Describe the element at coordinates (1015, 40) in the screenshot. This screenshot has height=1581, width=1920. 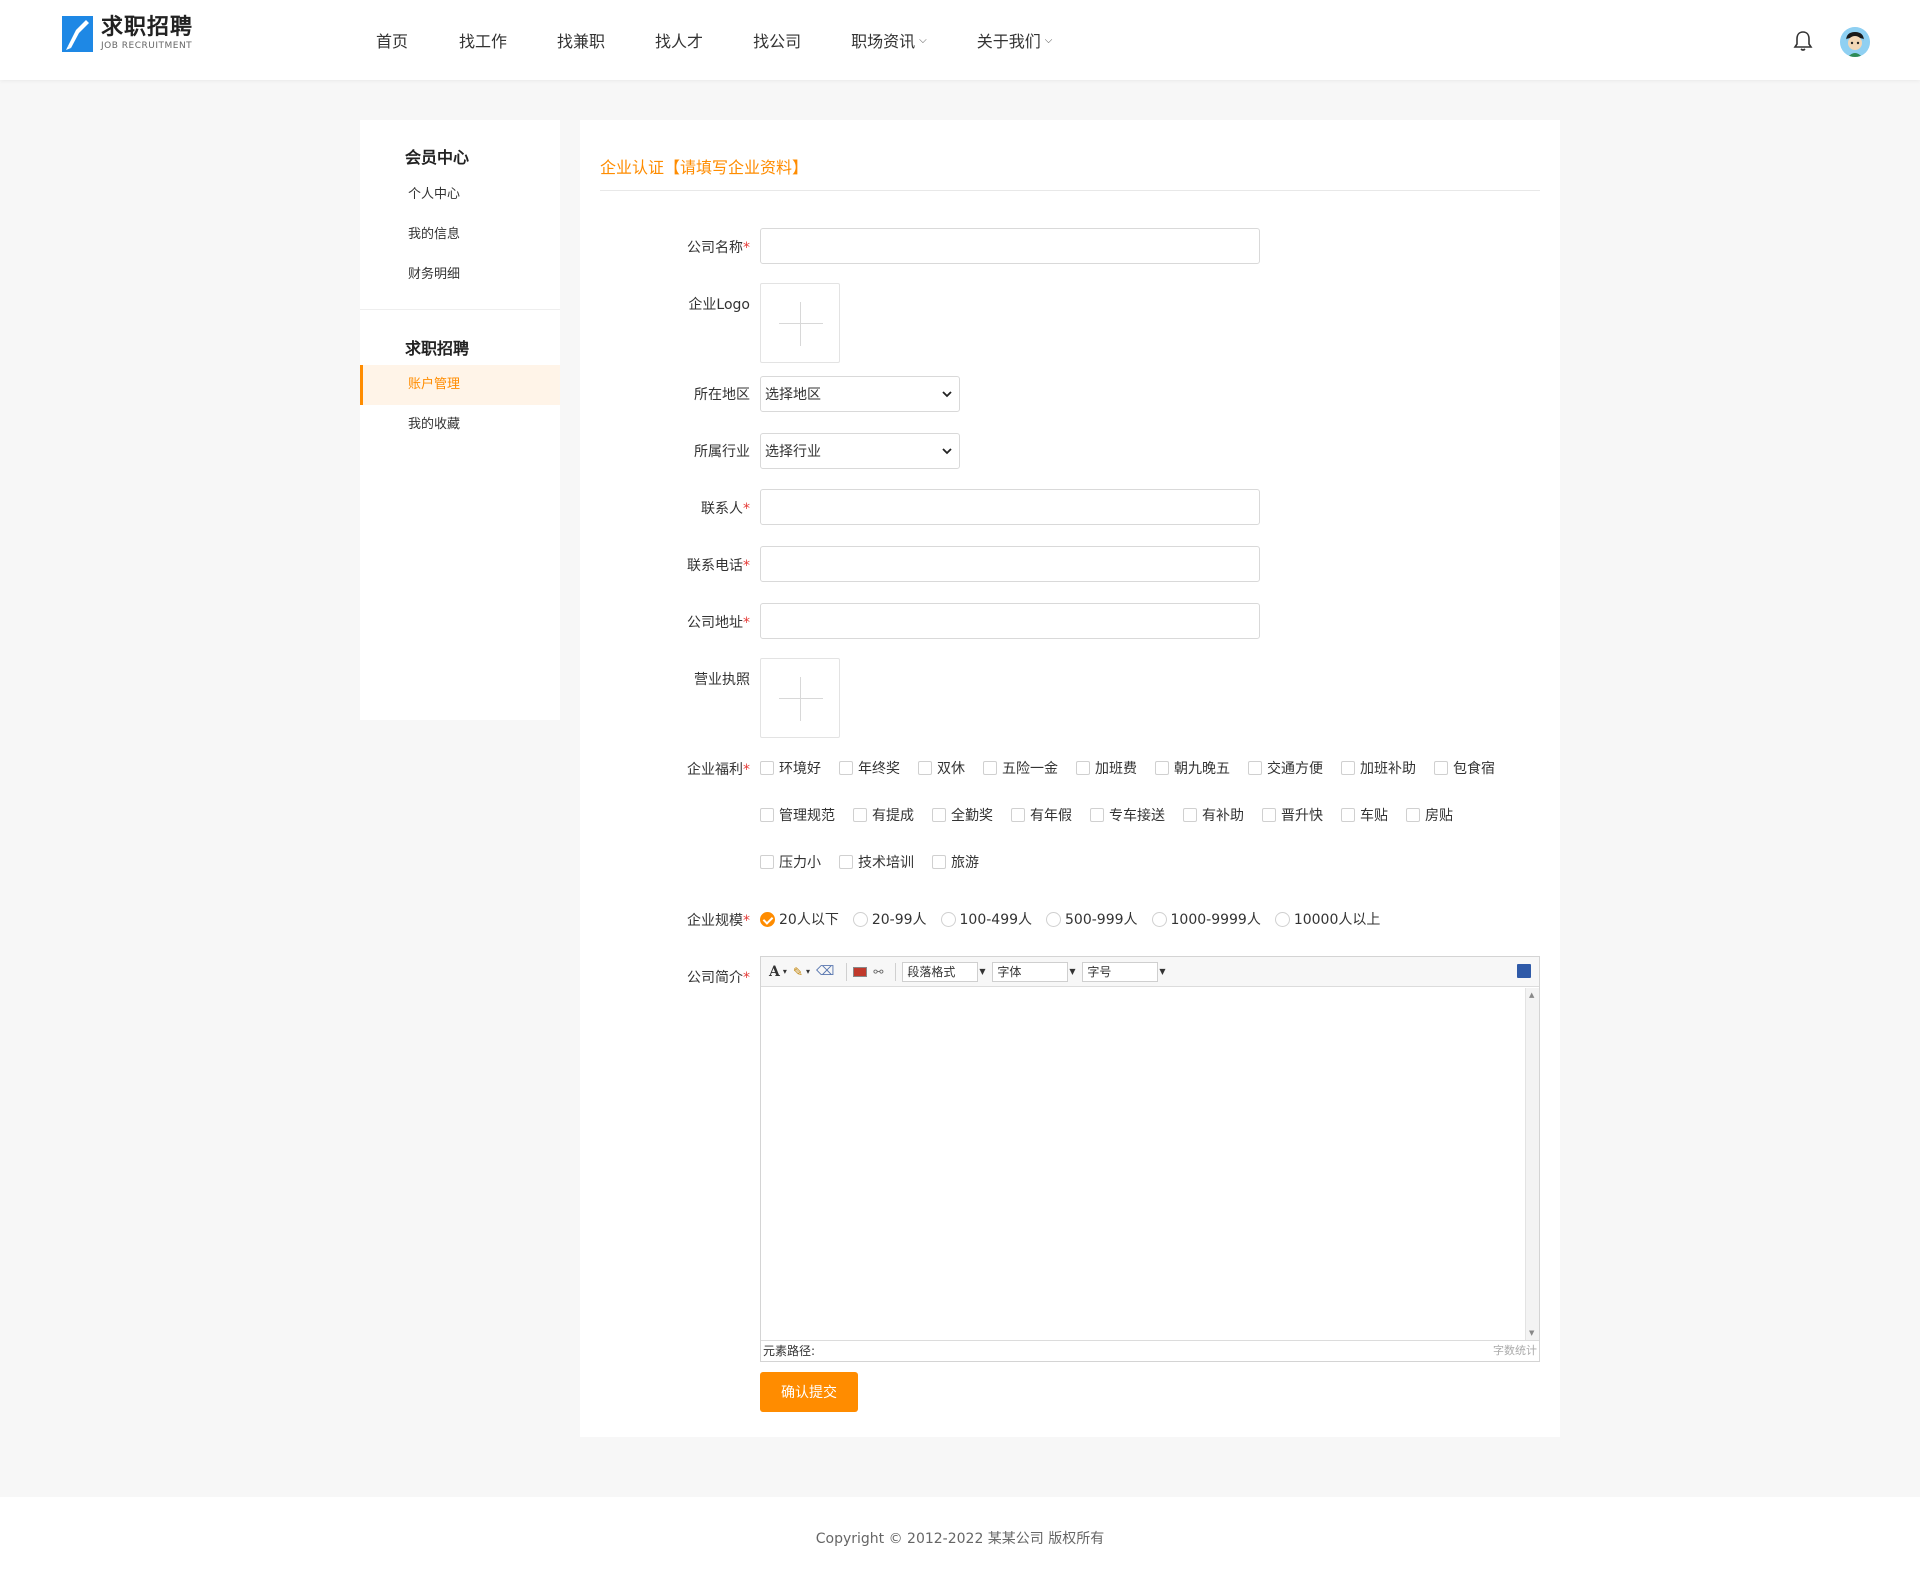
I see `nav-about-us: 关于我们 ⌵` at that location.